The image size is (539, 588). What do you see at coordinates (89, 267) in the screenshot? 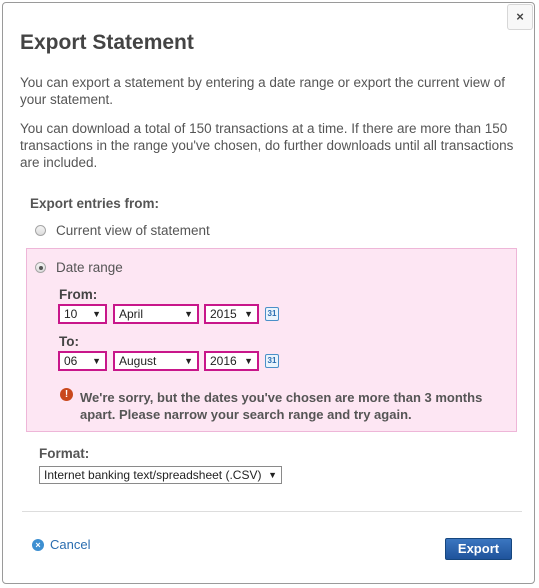
I see `date-range-label: Date range` at bounding box center [89, 267].